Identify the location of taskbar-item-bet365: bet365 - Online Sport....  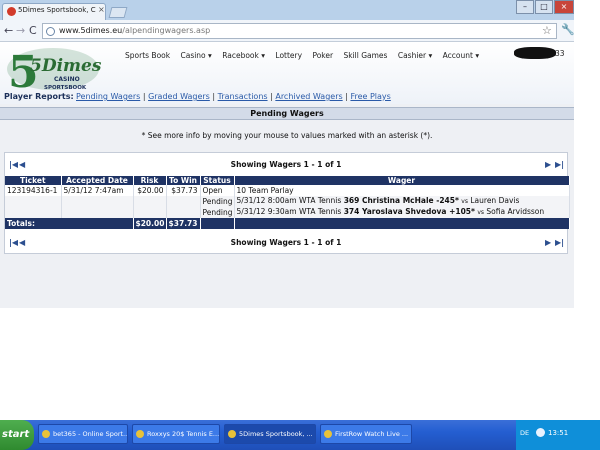
(83, 434).